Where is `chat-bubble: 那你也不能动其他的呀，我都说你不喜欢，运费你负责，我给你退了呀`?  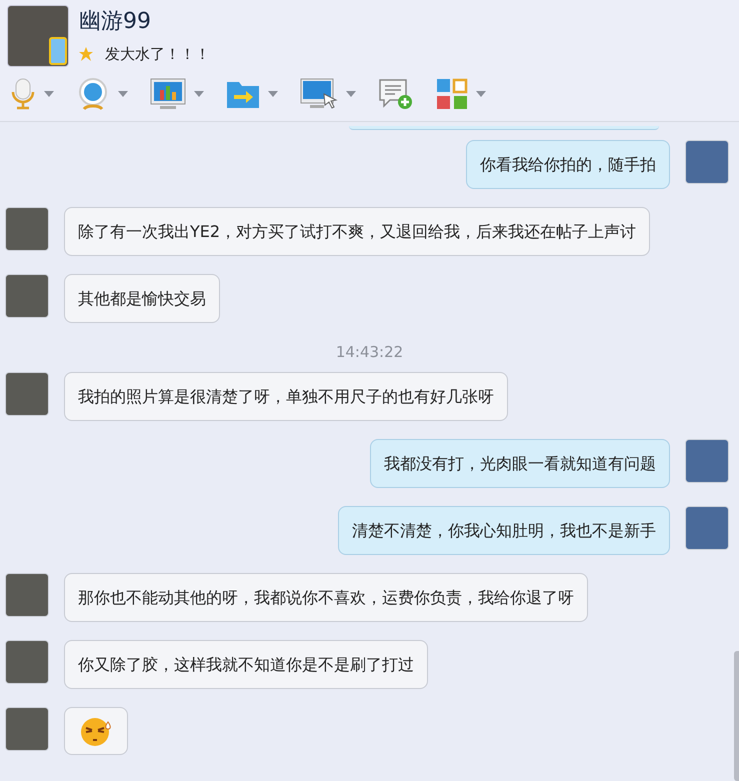
chat-bubble: 那你也不能动其他的呀，我都说你不喜欢，运费你负责，我给你退了呀 is located at coordinates (326, 597).